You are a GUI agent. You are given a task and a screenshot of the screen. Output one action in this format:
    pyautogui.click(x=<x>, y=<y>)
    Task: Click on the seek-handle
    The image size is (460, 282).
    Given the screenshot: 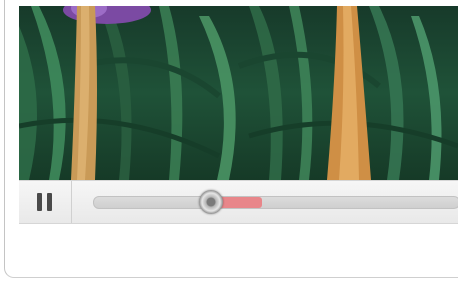 What is the action you would take?
    pyautogui.click(x=210, y=202)
    